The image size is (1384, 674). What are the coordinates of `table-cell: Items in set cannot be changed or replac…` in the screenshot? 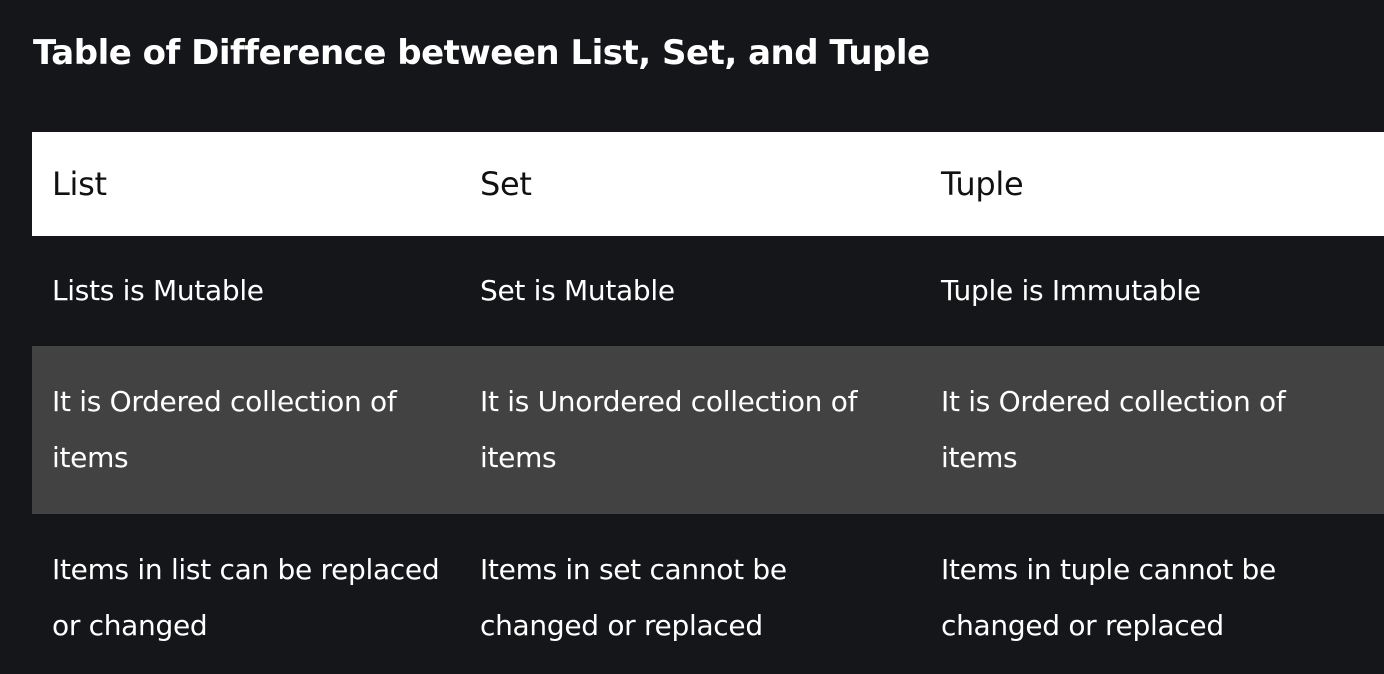 It's located at (690, 584).